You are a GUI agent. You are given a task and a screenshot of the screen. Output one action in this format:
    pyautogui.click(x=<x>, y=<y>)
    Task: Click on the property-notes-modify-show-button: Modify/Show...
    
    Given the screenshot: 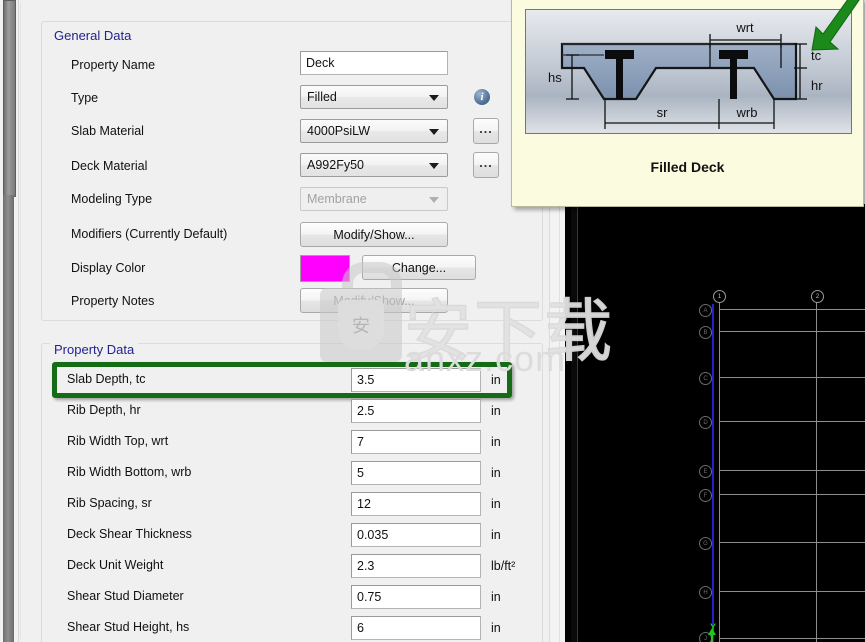 What is the action you would take?
    pyautogui.click(x=374, y=300)
    